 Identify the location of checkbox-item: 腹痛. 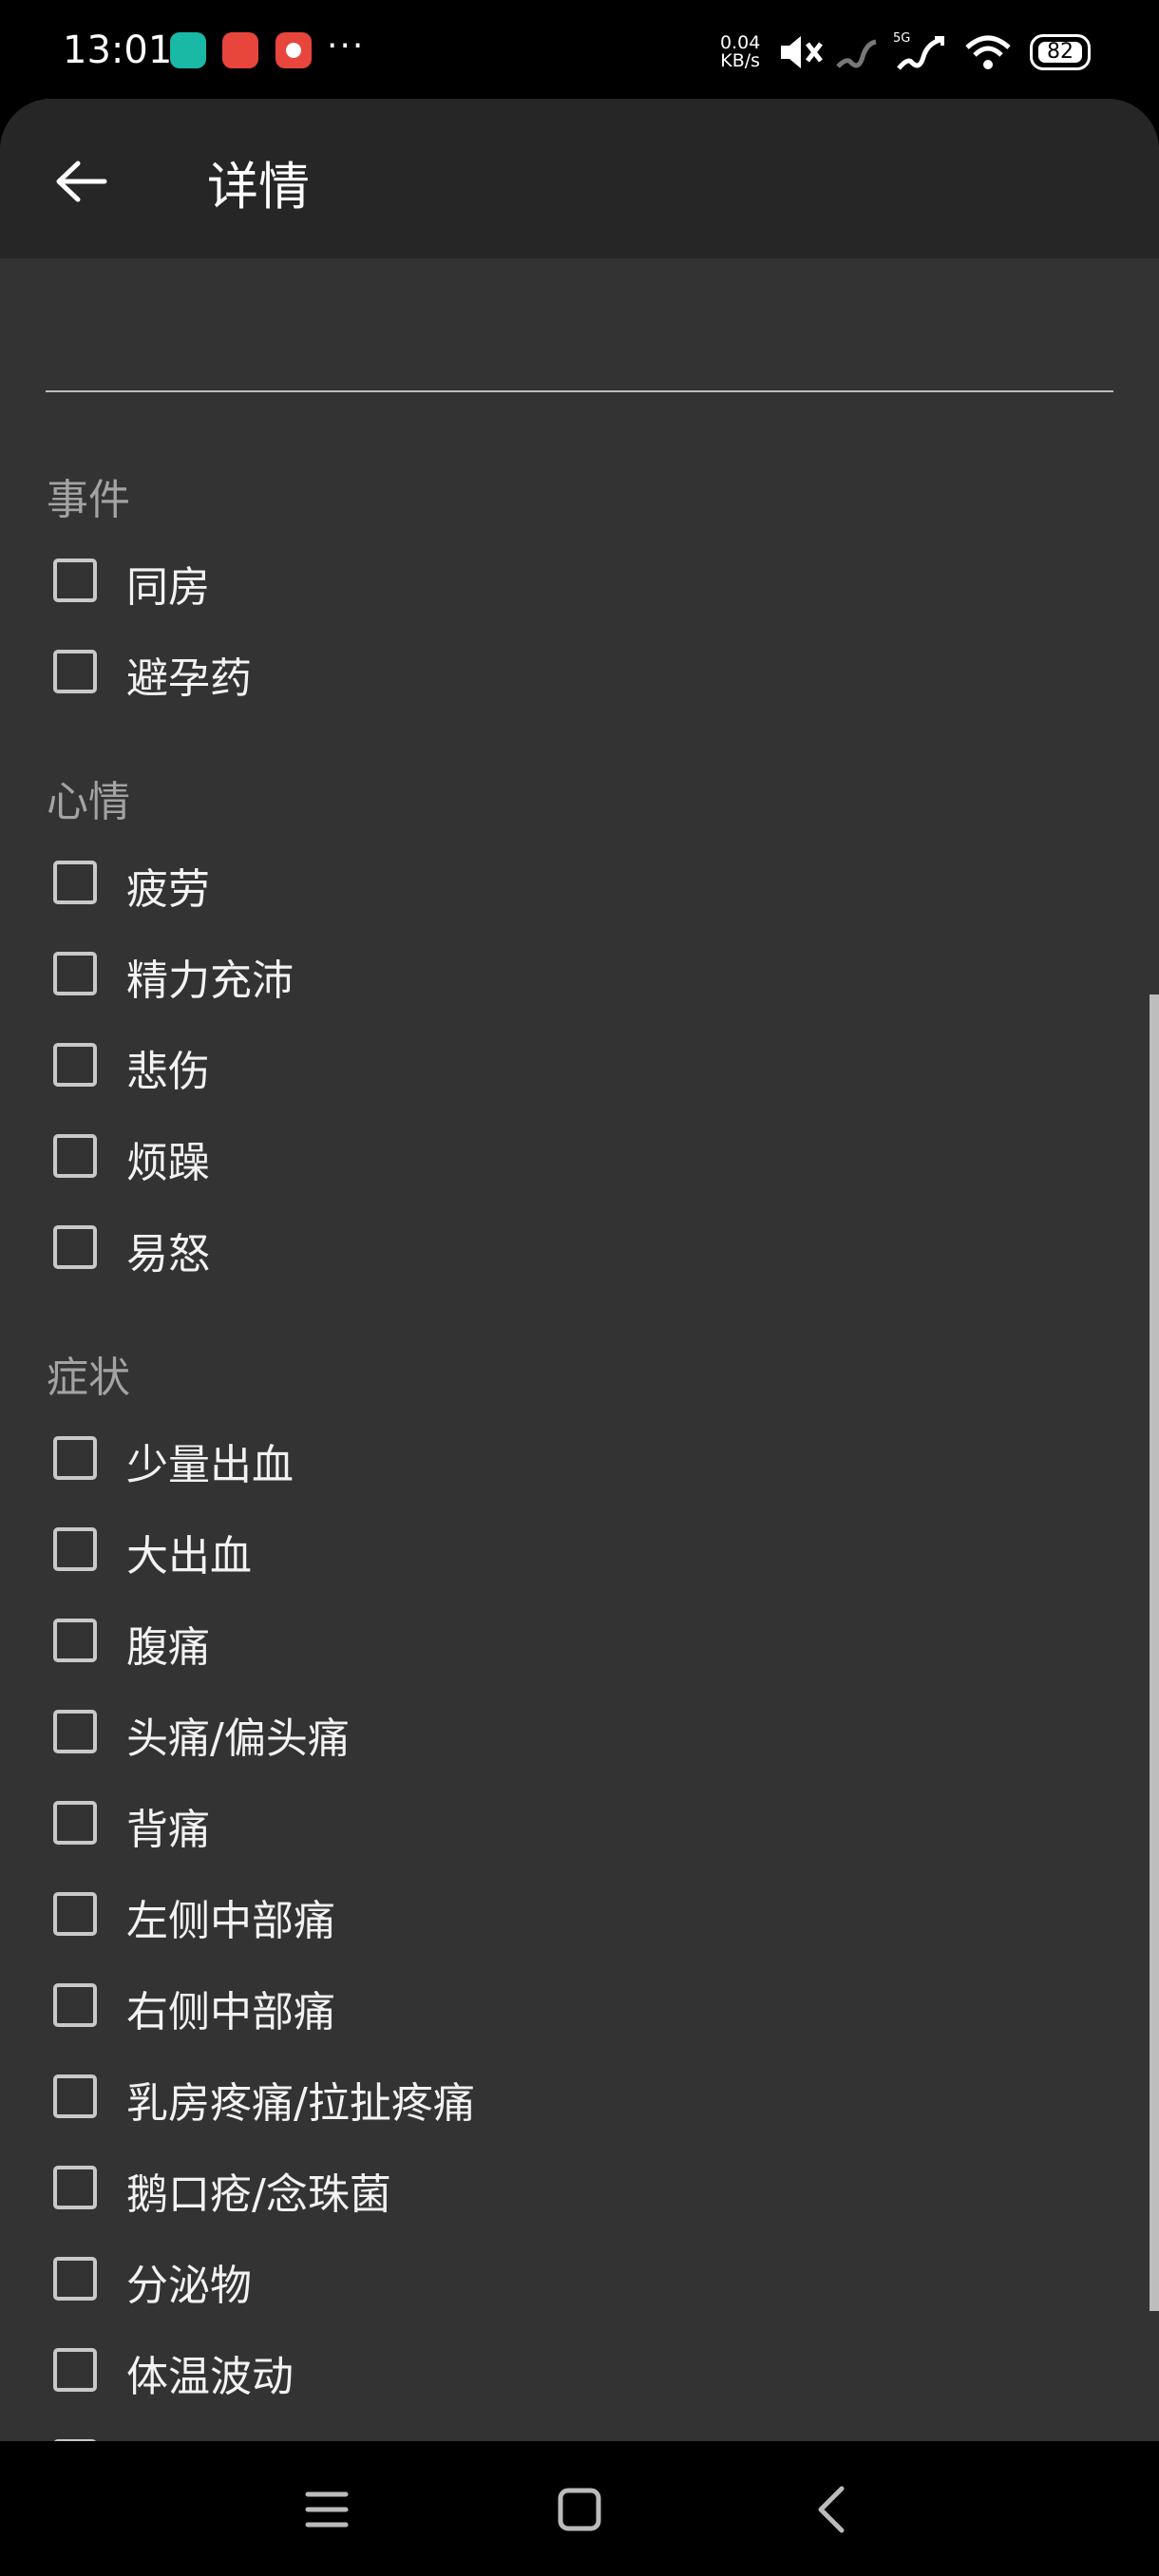
(433, 1642).